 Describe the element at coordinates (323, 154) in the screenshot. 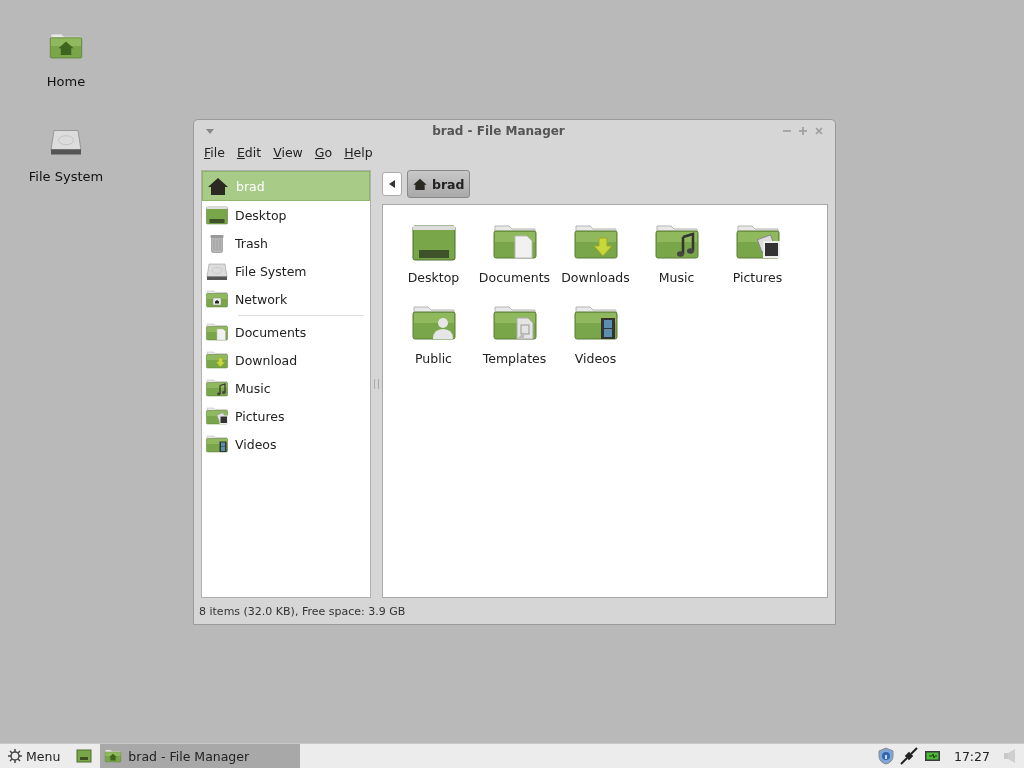

I see `menu-item: Go` at that location.